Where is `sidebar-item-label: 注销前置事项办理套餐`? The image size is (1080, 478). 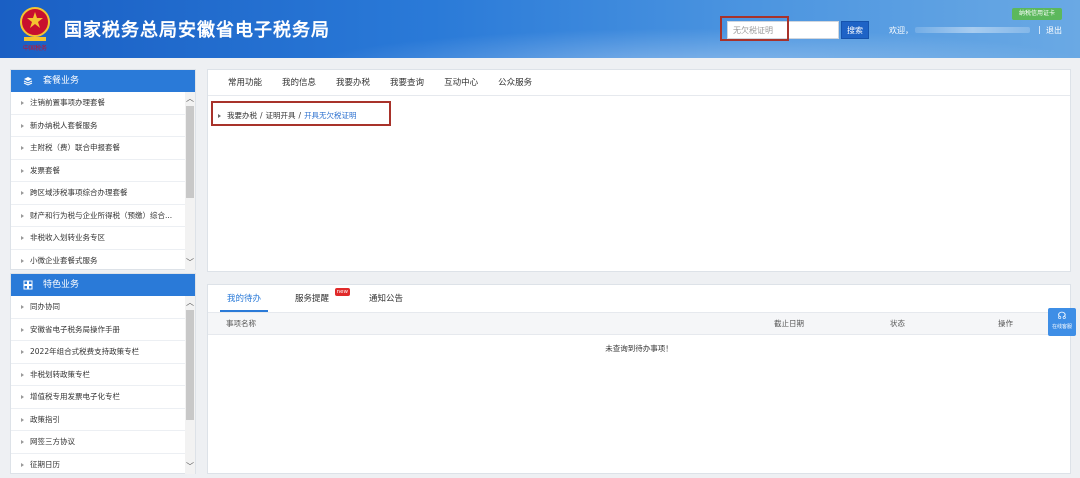 sidebar-item-label: 注销前置事项办理套餐 is located at coordinates (67, 102).